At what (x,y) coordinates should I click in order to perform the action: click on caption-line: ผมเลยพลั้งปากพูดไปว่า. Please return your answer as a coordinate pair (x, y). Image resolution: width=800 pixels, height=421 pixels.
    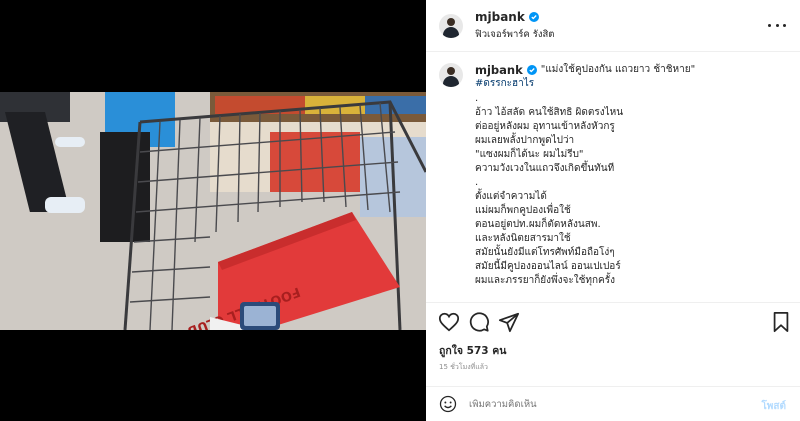
    Looking at the image, I should click on (525, 140).